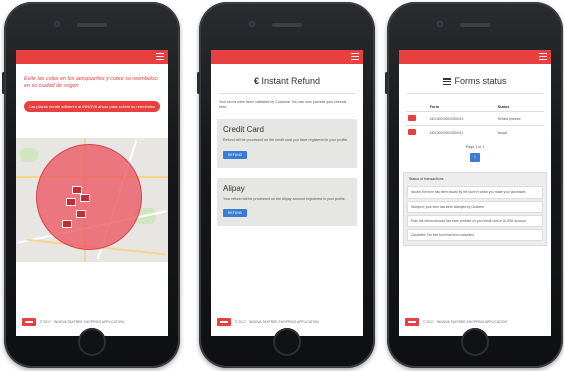 The width and height of the screenshot is (564, 371). Describe the element at coordinates (256, 81) in the screenshot. I see `euro-icon: €` at that location.